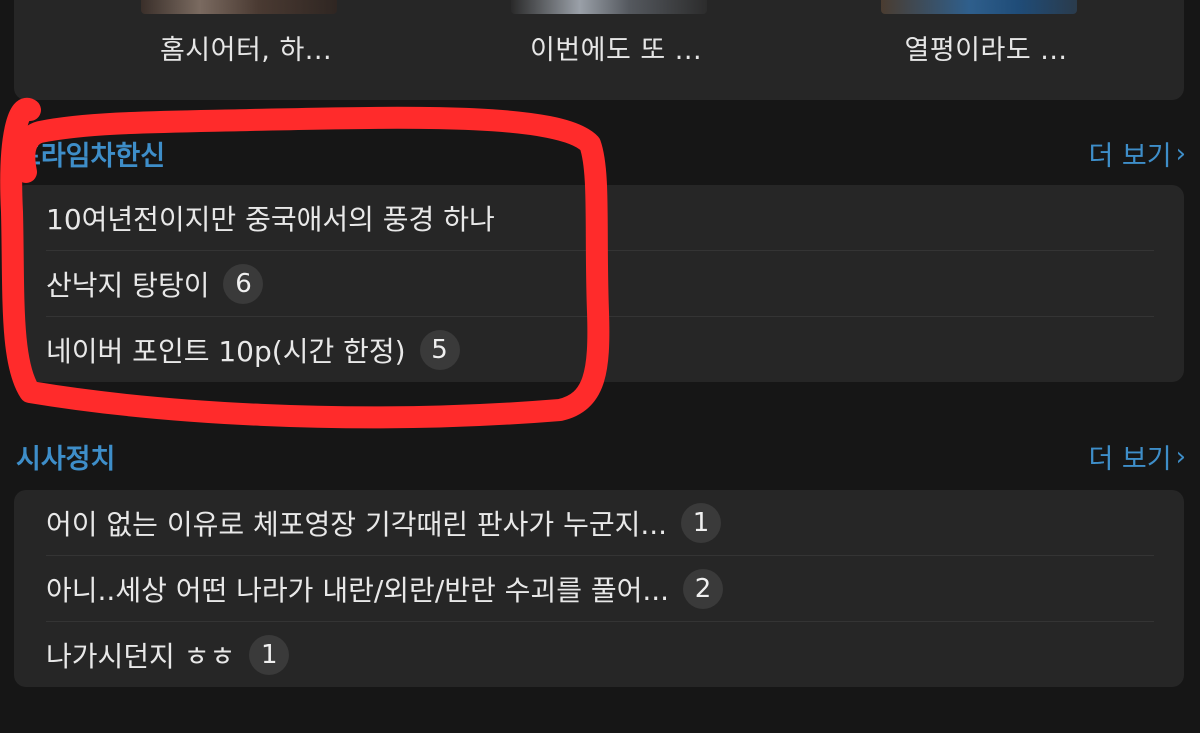 Image resolution: width=1200 pixels, height=733 pixels. I want to click on list-item: 네이버 포인트 10p(시간 한정) 5, so click(600, 349).